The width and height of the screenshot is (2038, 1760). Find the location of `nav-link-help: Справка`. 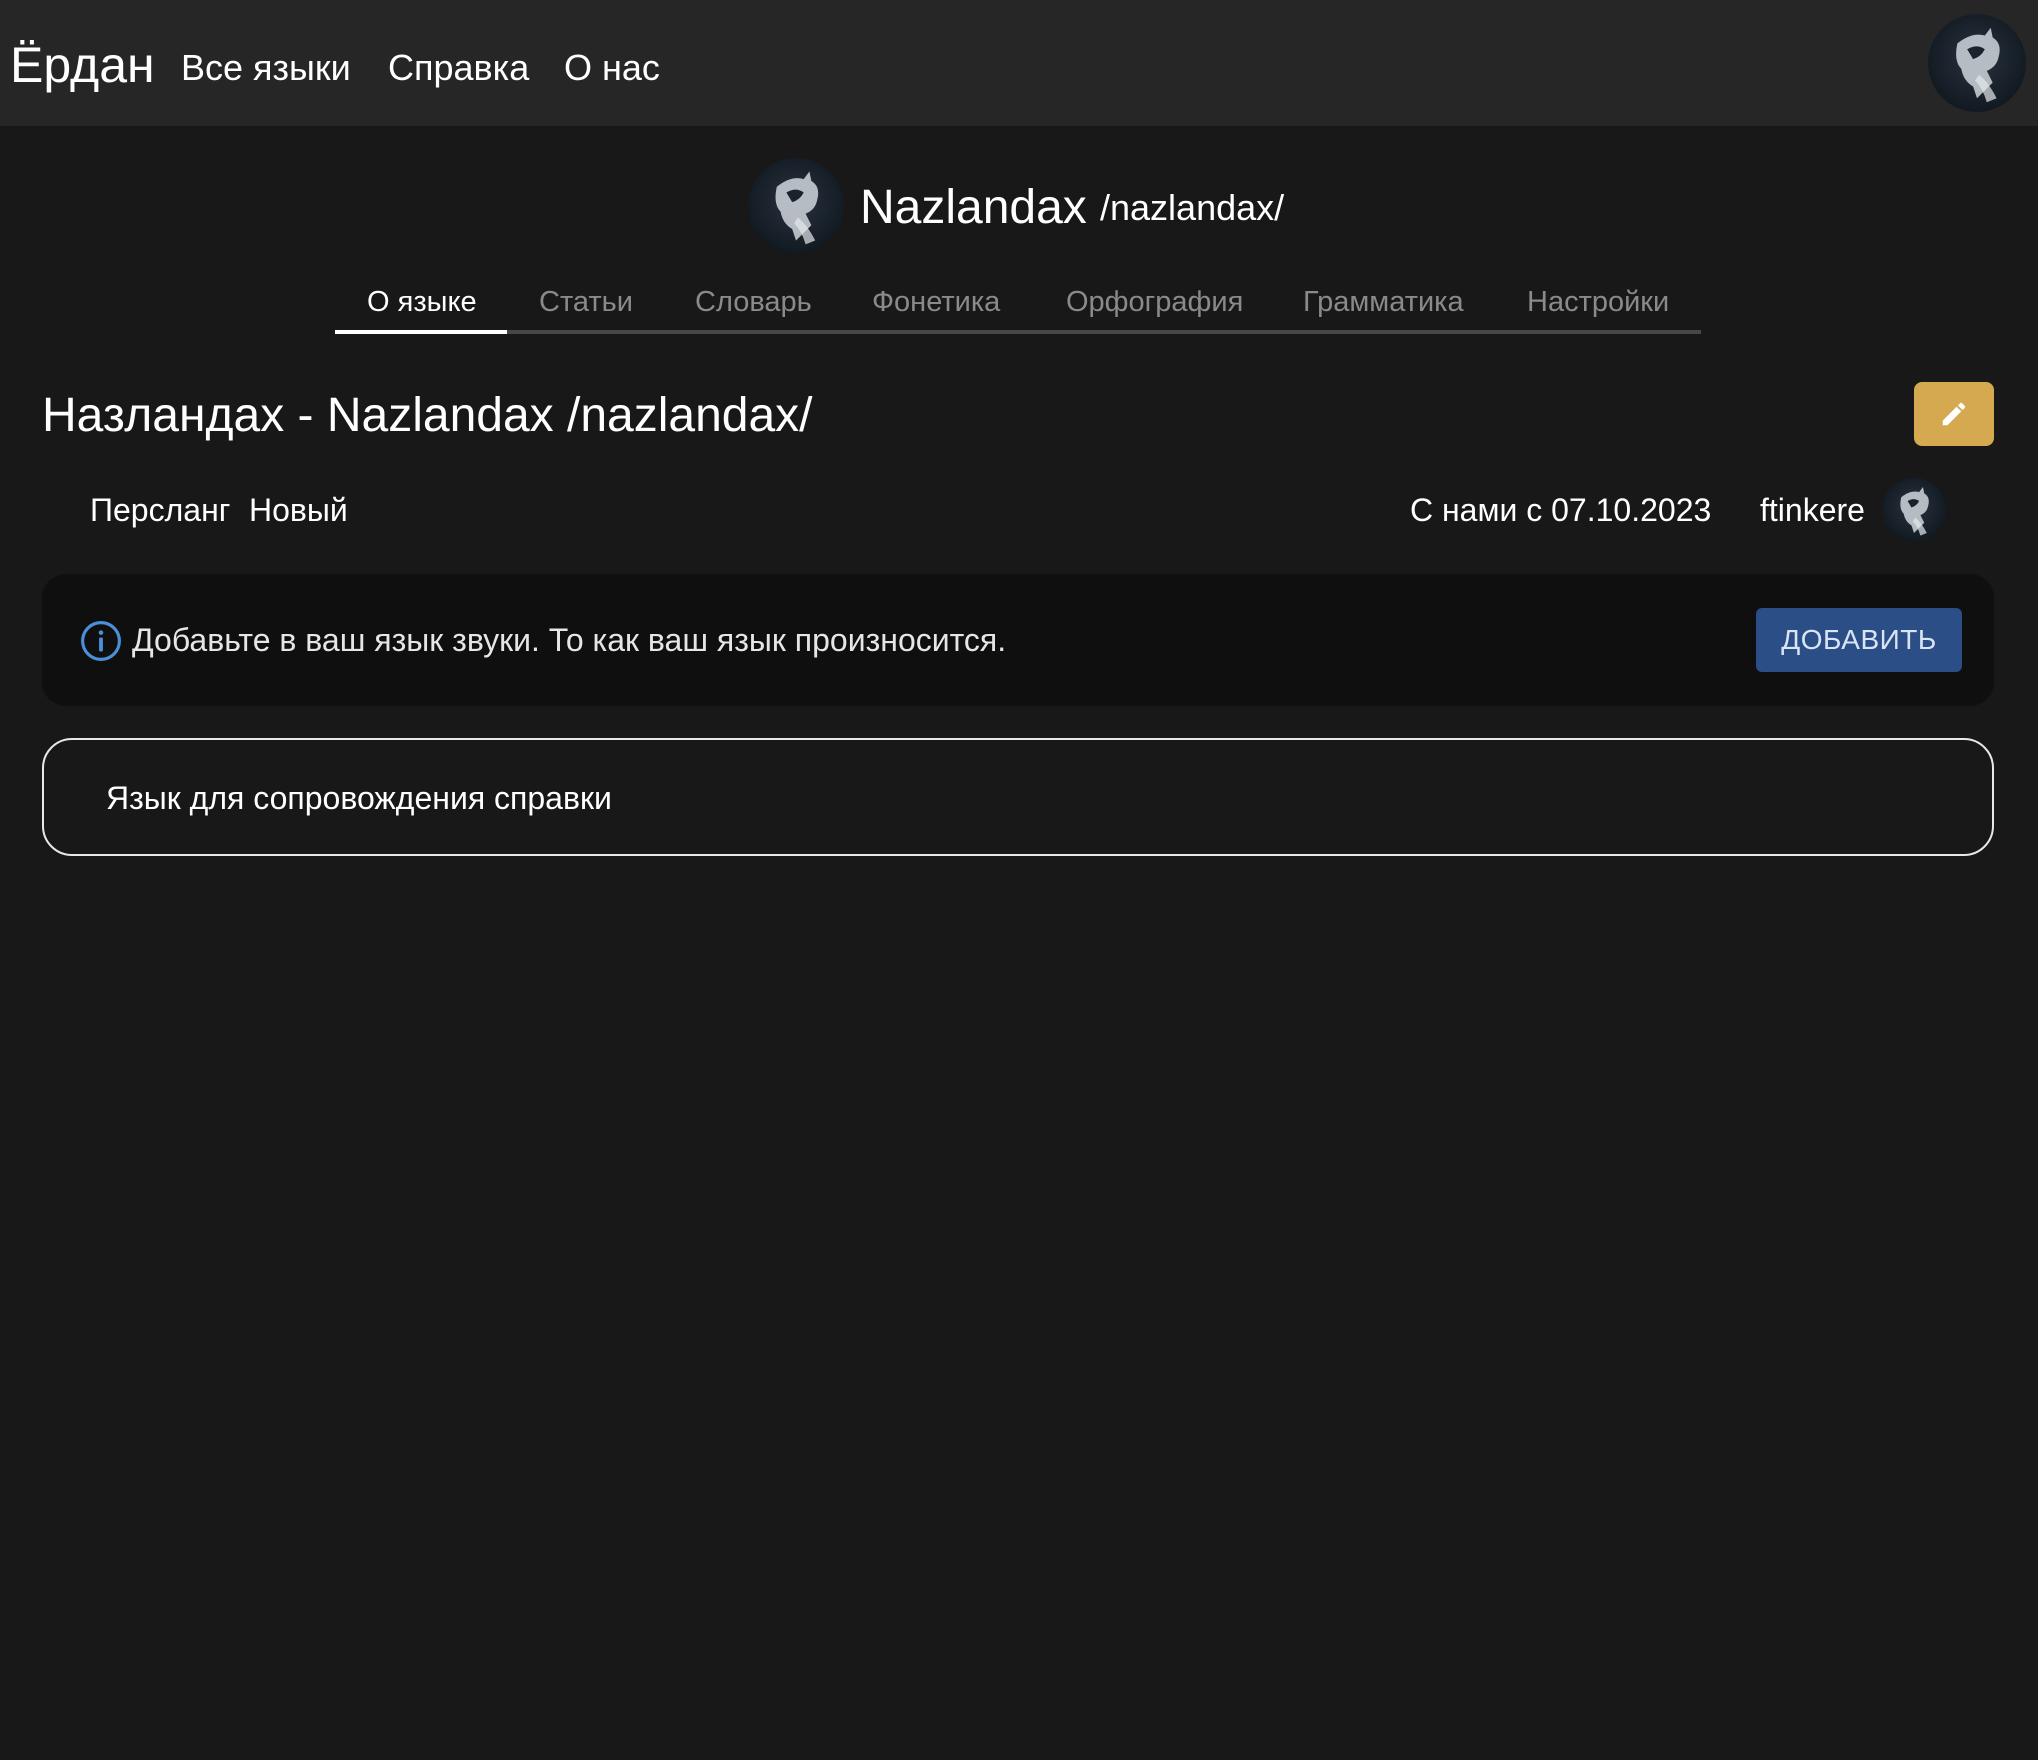

nav-link-help: Справка is located at coordinates (458, 68).